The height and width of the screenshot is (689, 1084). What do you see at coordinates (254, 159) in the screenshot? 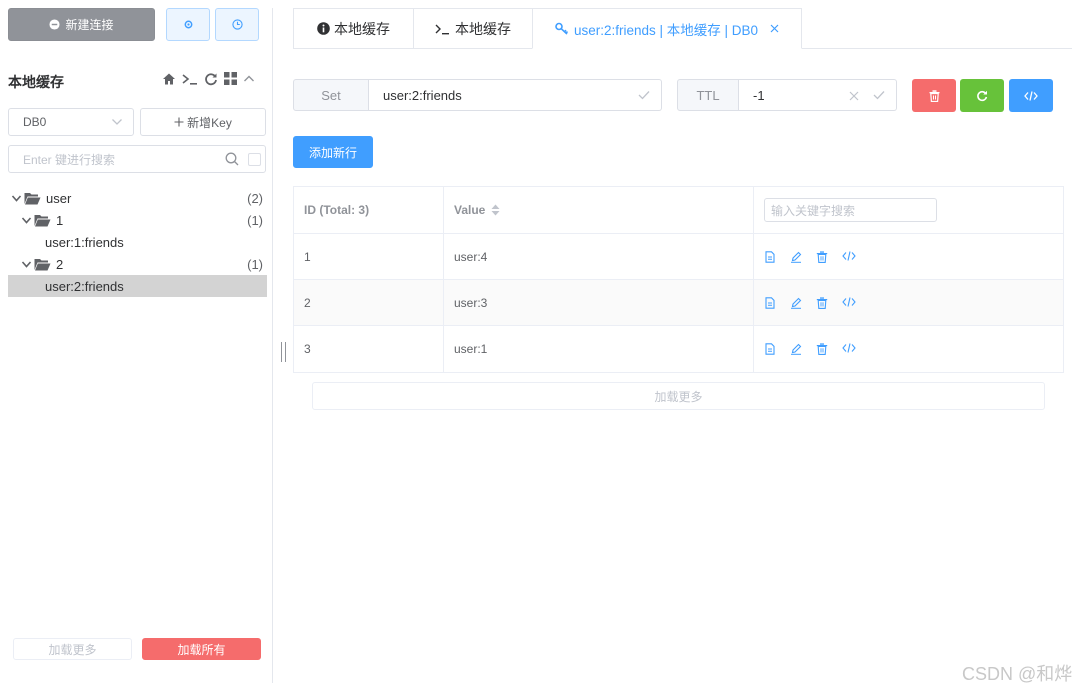
I see `exact-search-checkbox` at bounding box center [254, 159].